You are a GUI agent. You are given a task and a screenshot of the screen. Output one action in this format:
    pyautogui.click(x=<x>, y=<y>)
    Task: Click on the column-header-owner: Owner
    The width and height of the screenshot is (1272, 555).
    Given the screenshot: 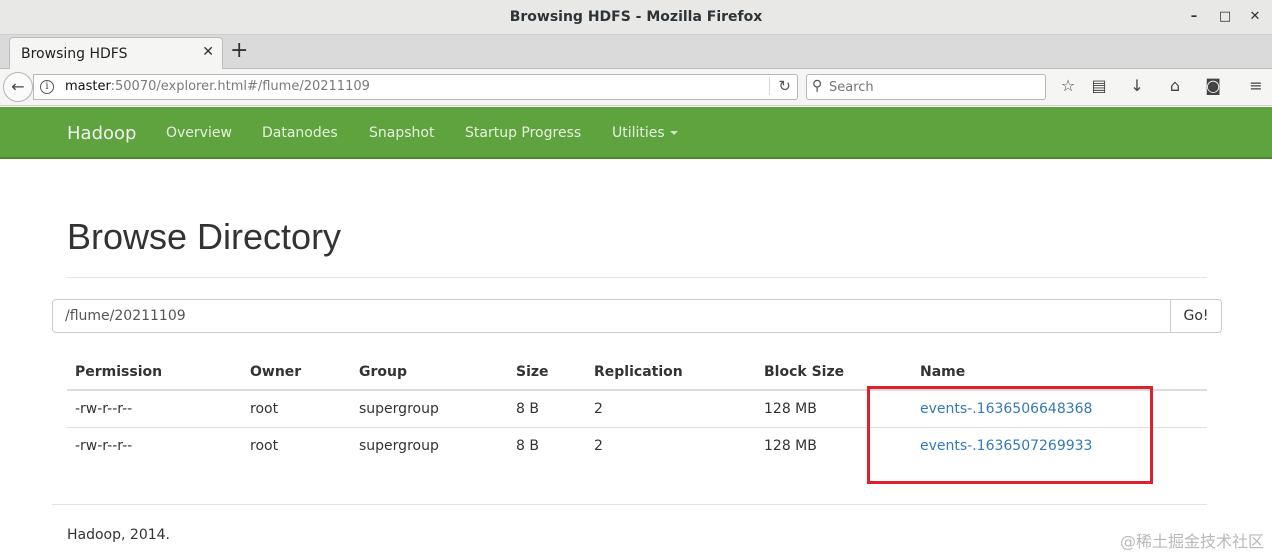 What is the action you would take?
    pyautogui.click(x=296, y=372)
    